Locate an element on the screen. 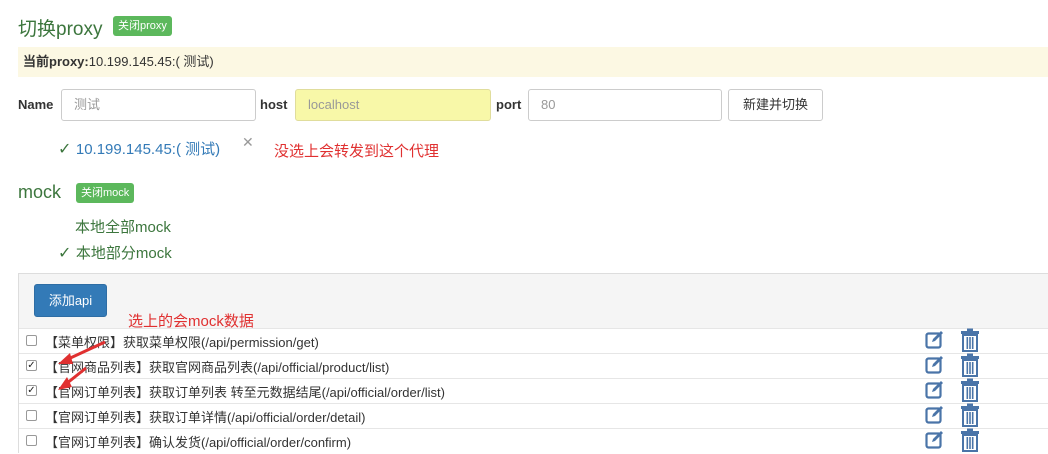  close-mock-toggle: 关闭mock is located at coordinates (105, 193).